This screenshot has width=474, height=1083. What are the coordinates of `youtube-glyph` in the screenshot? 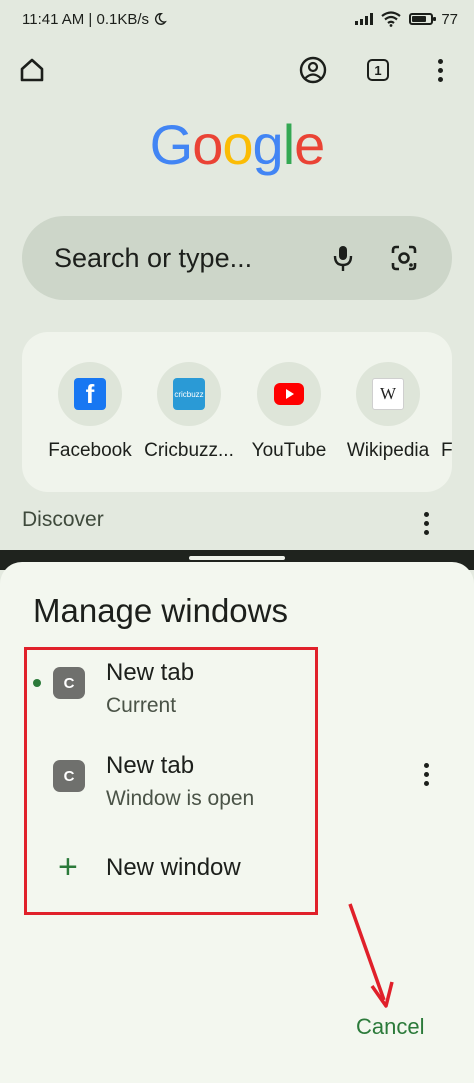 It's located at (289, 394).